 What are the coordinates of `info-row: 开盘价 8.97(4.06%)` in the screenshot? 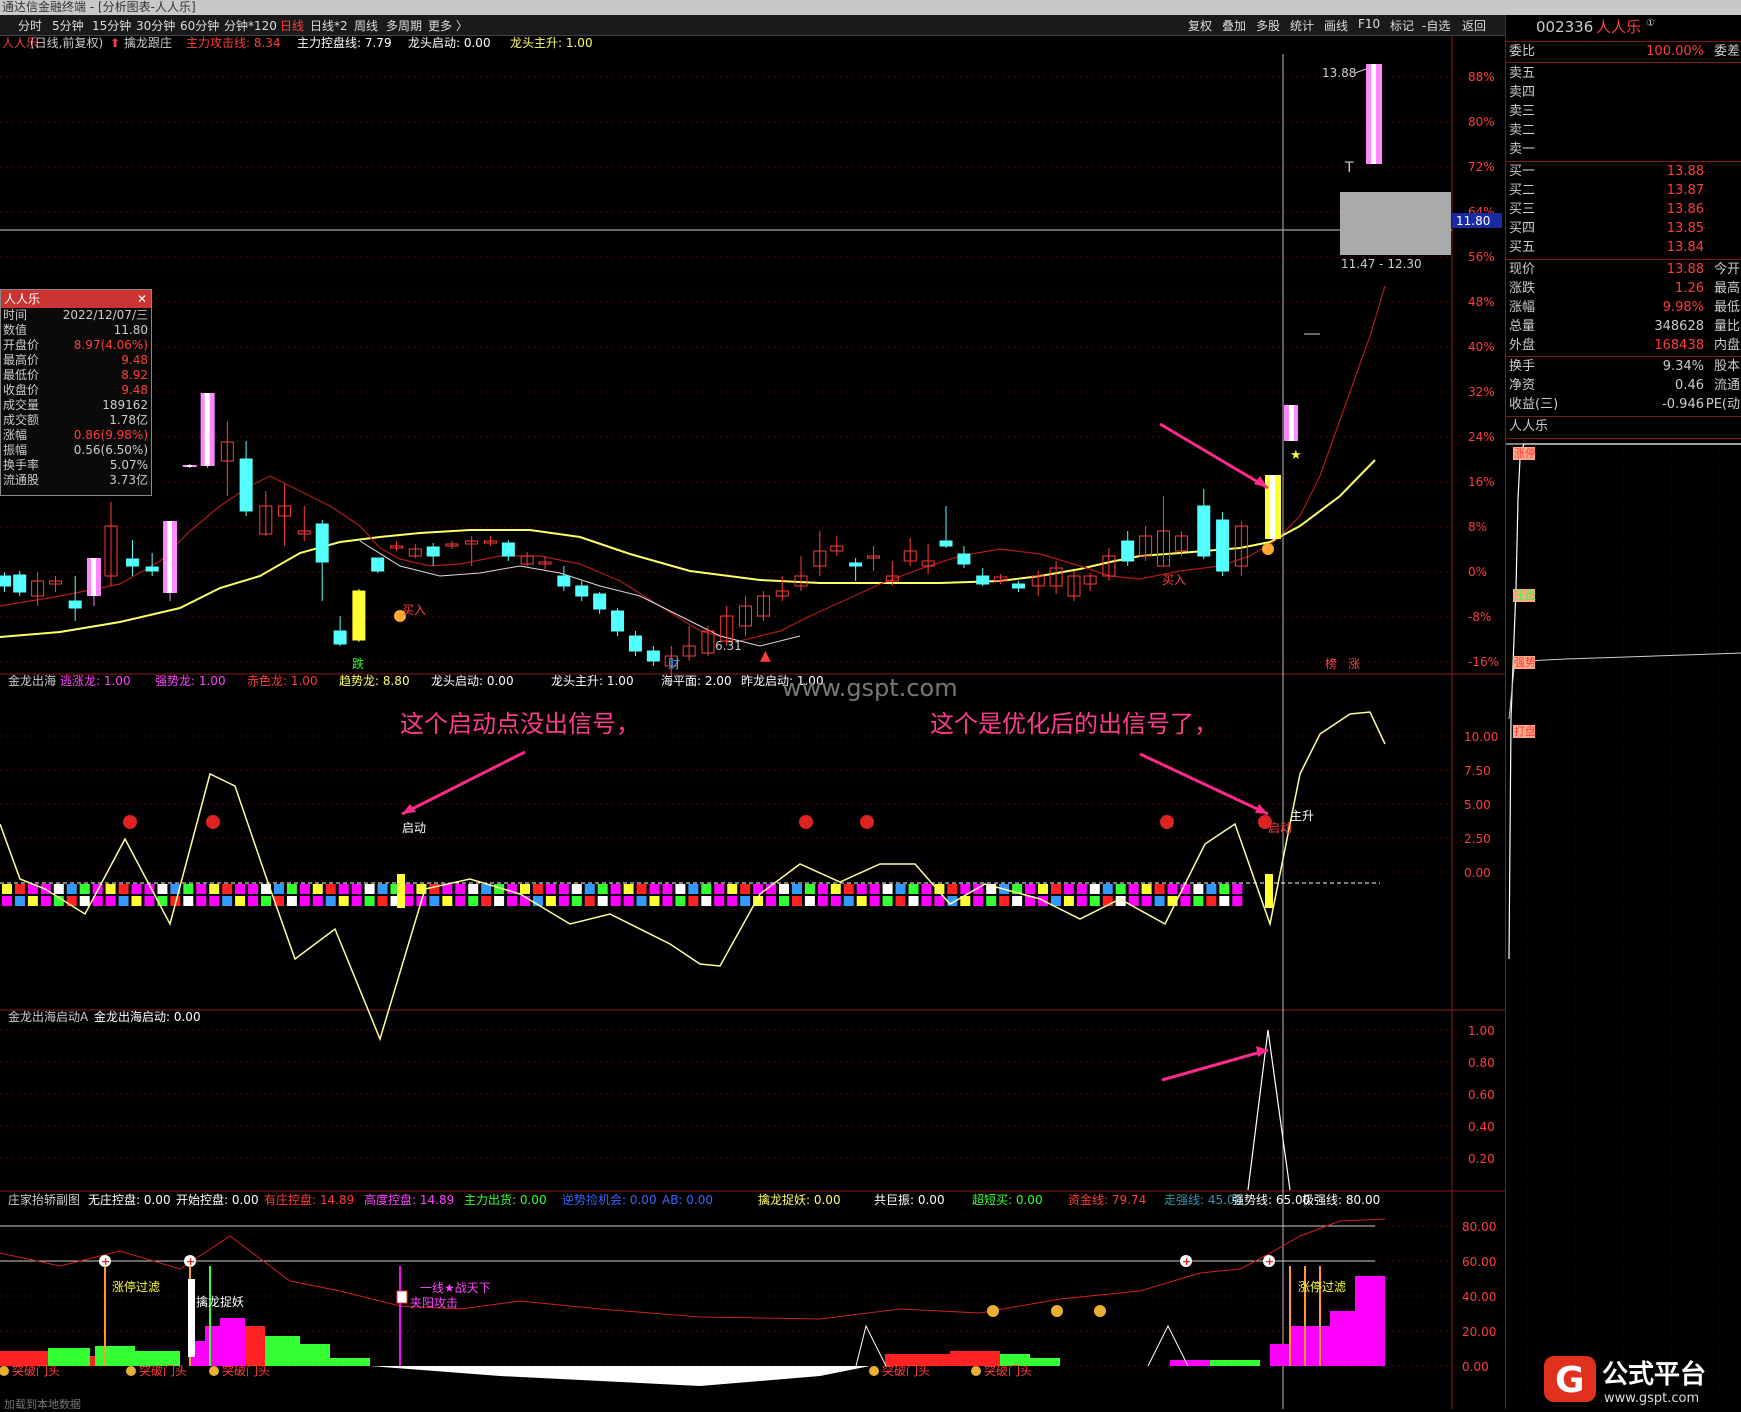 It's located at (76, 345).